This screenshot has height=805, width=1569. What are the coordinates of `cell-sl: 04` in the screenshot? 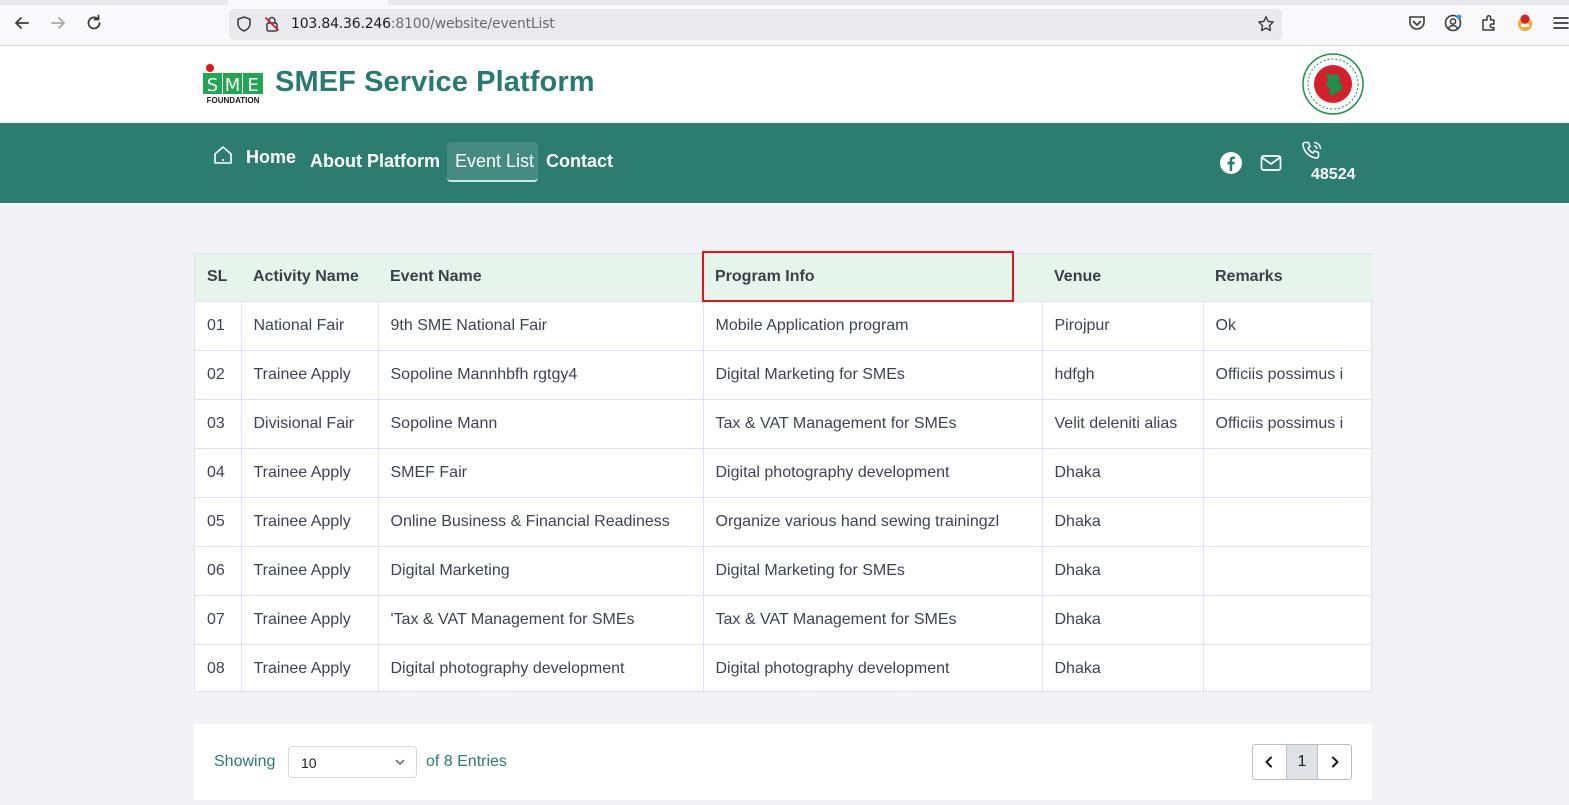 It's located at (218, 472).